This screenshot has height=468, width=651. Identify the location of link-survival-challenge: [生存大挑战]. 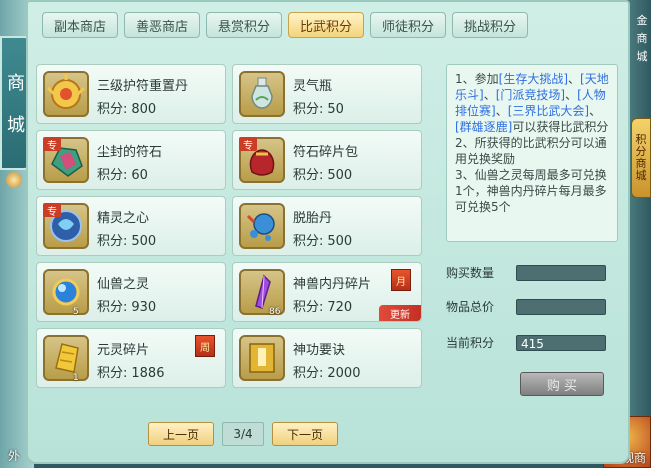
(533, 79).